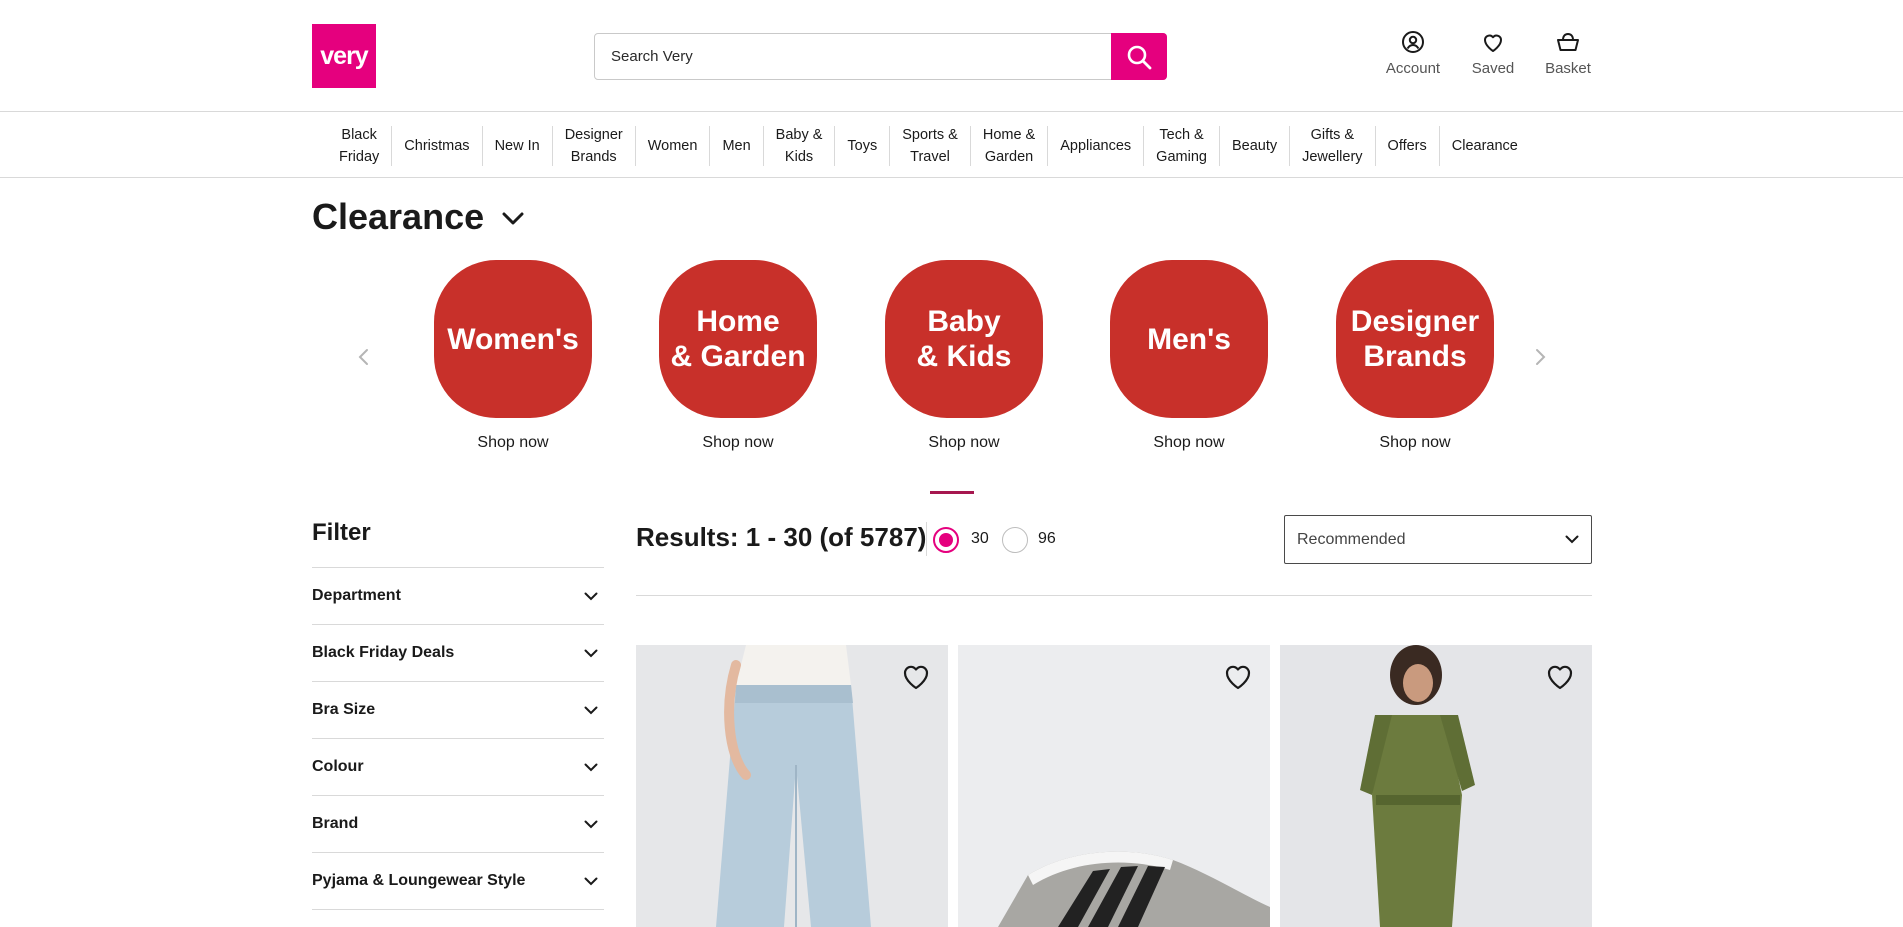 This screenshot has height=927, width=1903. Describe the element at coordinates (344, 709) in the screenshot. I see `filter-item-label: Bra Size` at that location.